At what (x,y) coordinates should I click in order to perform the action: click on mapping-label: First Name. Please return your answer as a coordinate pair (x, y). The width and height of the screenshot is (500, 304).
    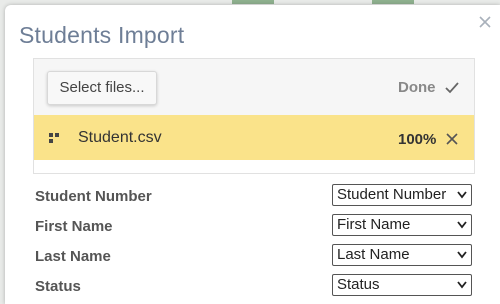
    Looking at the image, I should click on (74, 226).